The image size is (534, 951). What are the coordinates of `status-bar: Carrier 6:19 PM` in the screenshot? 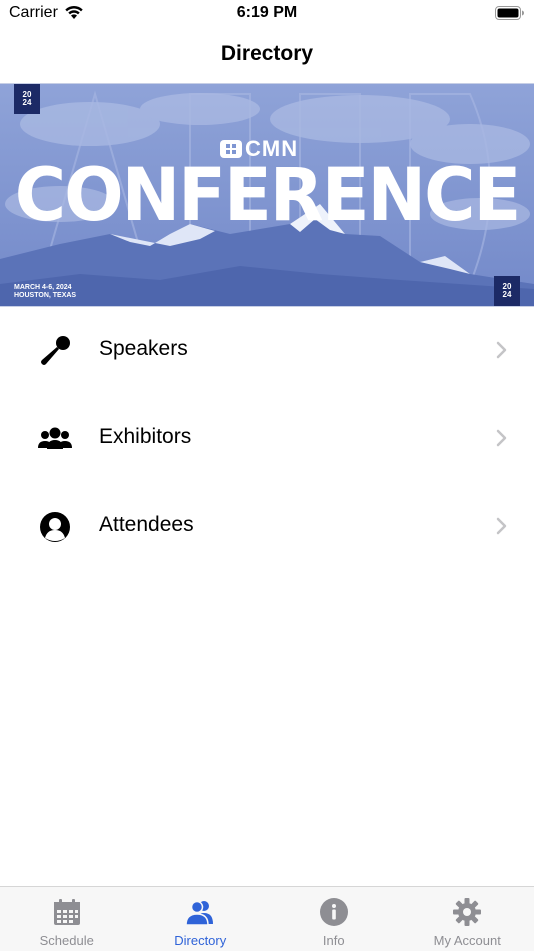 It's located at (267, 14).